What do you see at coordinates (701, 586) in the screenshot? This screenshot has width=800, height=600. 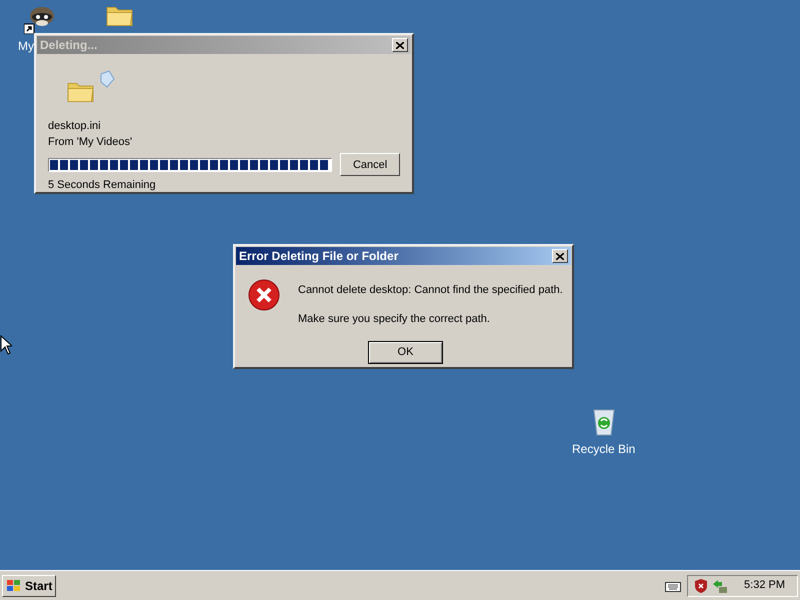 I see `shield-icon` at bounding box center [701, 586].